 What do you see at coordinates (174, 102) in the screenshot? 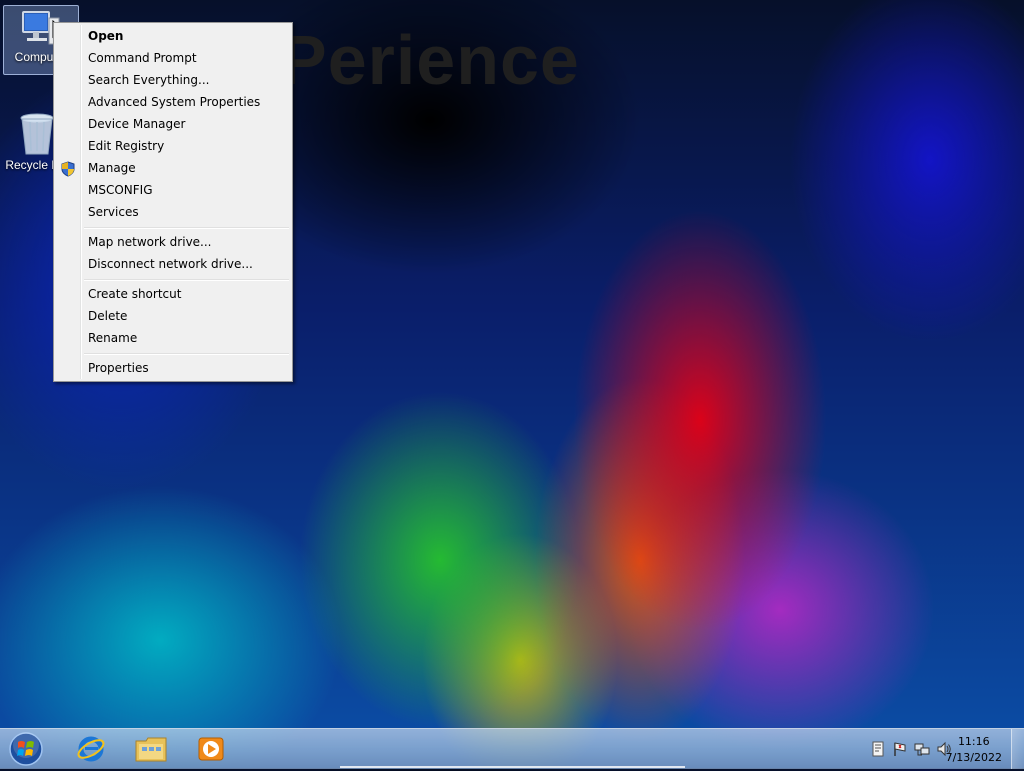
I see `menu-item-advanced-system-properties: Advanced System Properties` at bounding box center [174, 102].